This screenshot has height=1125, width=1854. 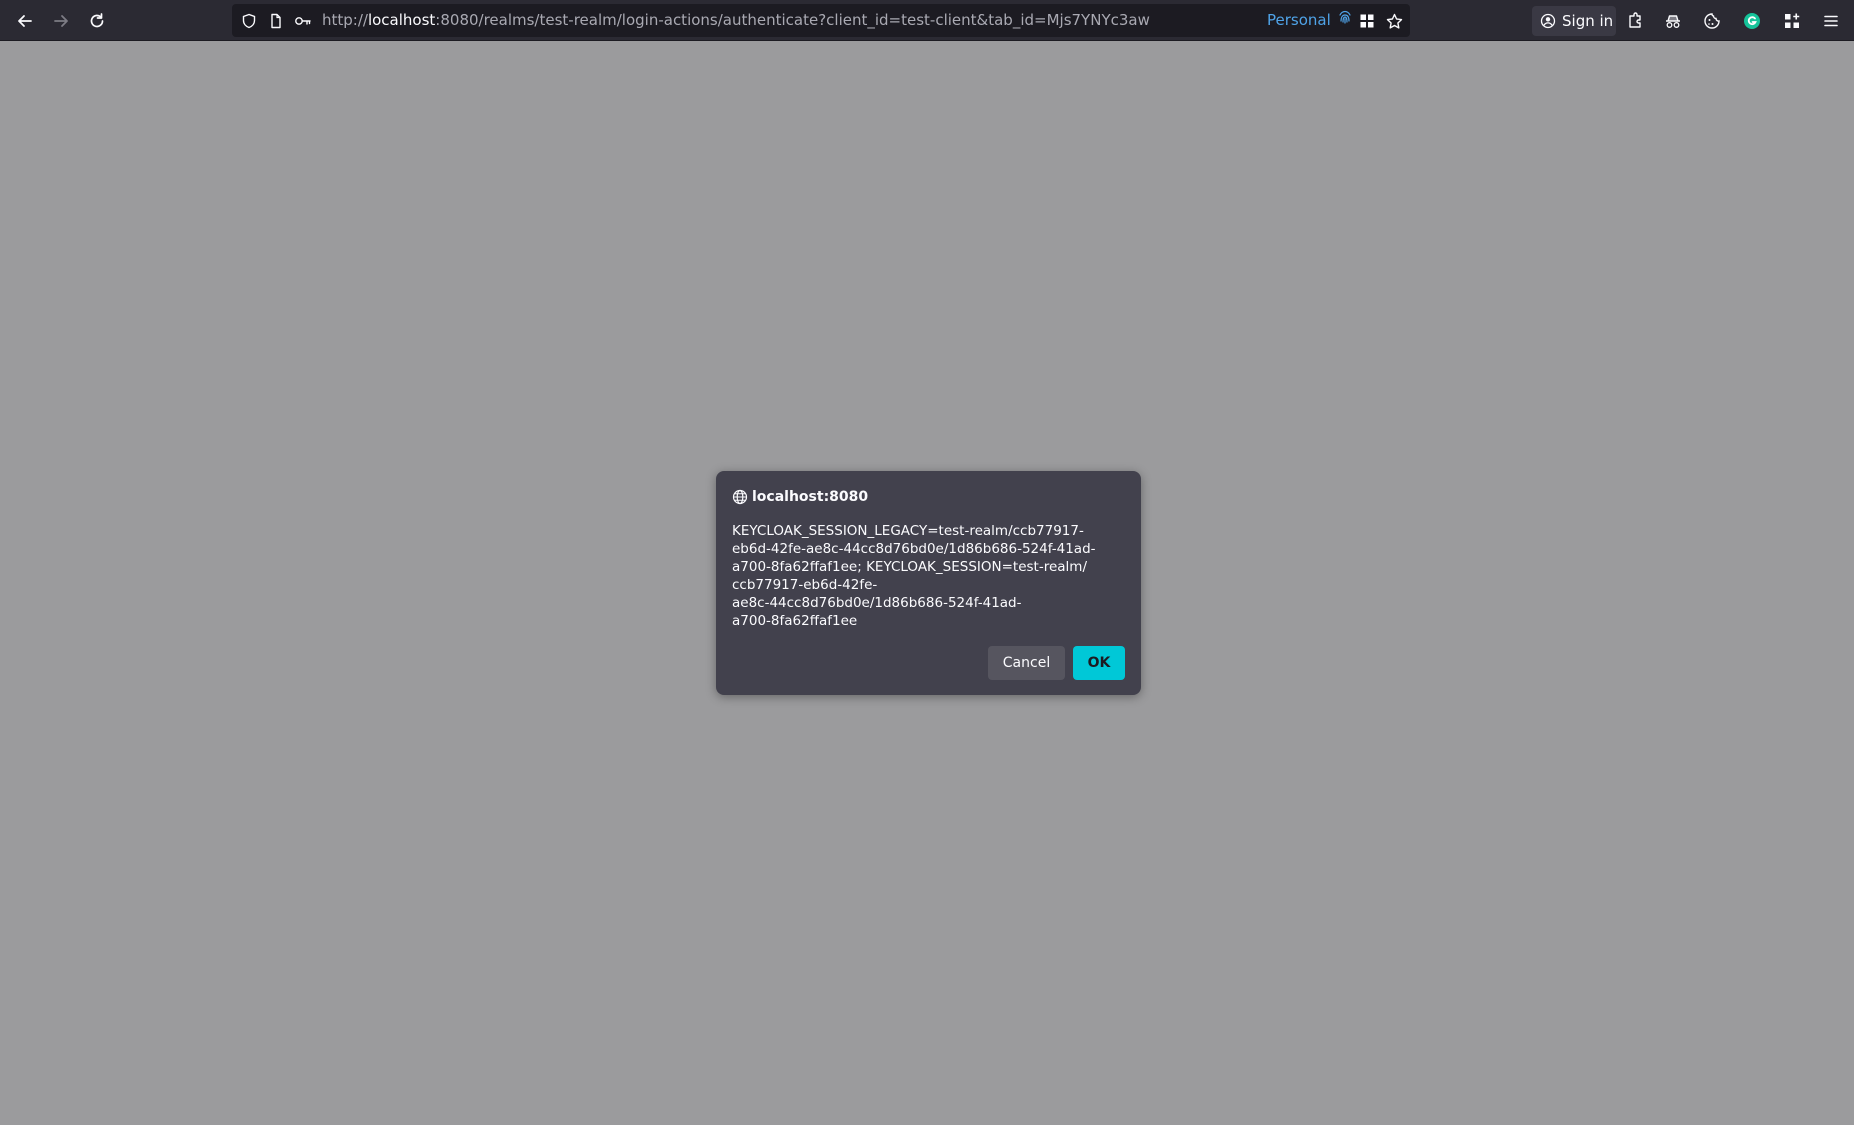 I want to click on container-badge: Personal, so click(x=1309, y=20).